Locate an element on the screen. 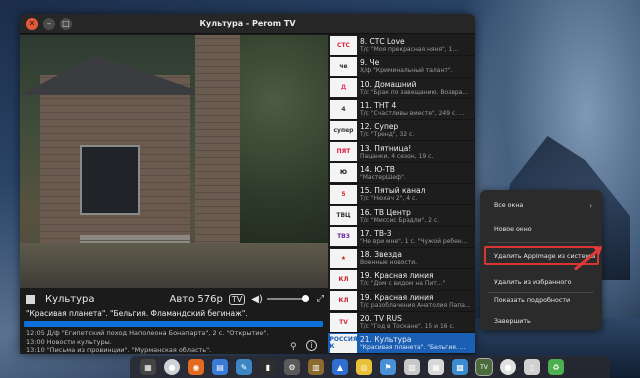  channel-name: 20. TV RUS is located at coordinates (381, 318).